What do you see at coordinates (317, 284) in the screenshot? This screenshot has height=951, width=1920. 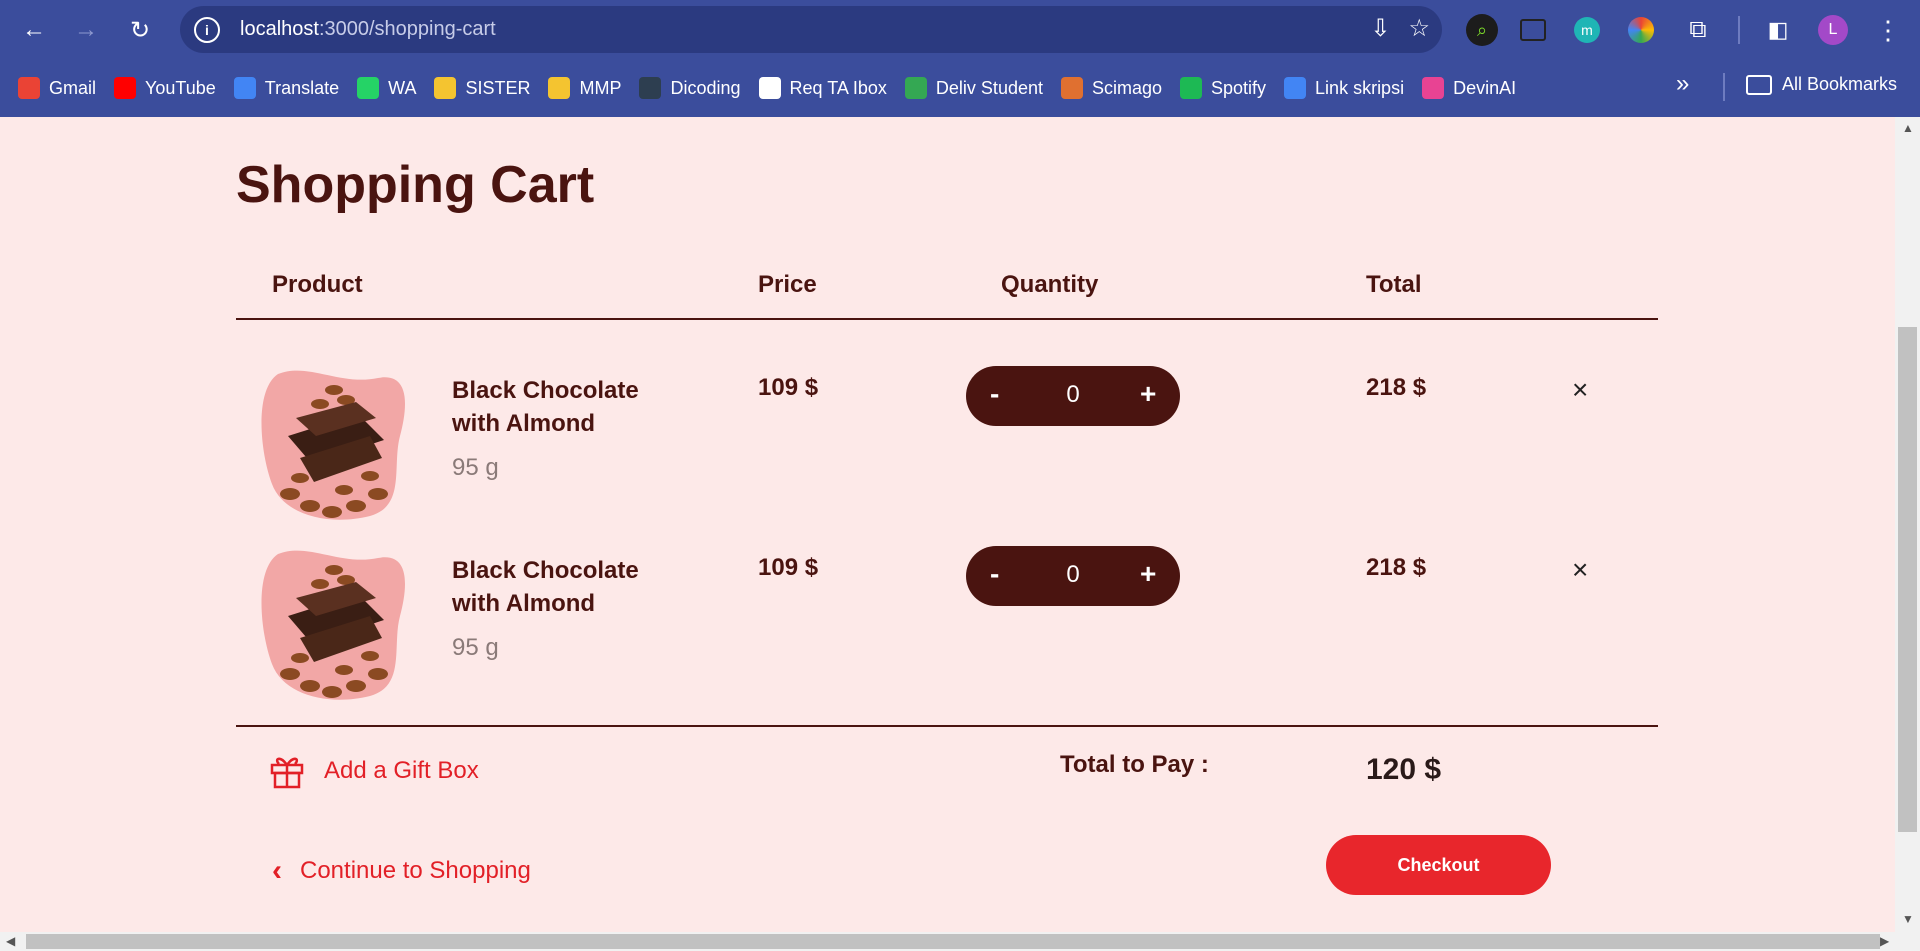 I see `header-product: Product` at bounding box center [317, 284].